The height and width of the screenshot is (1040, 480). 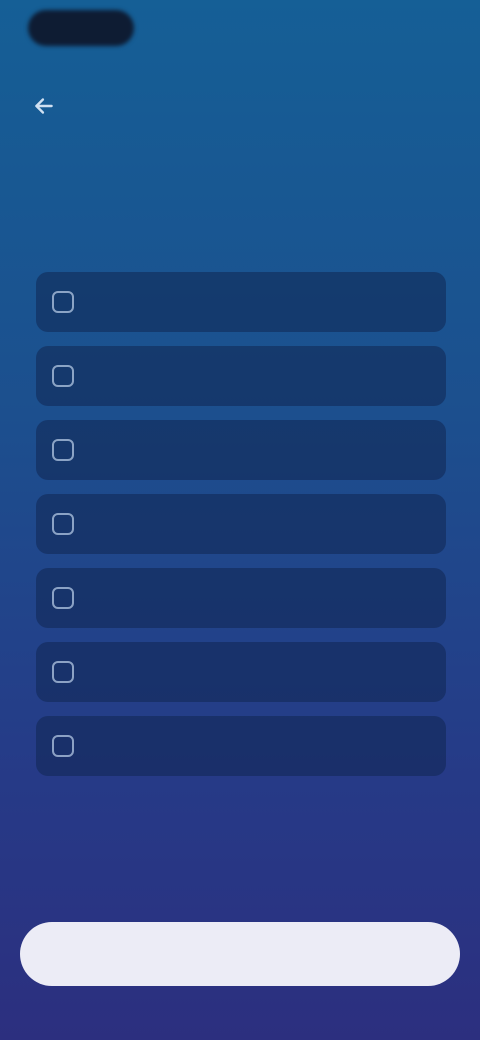 What do you see at coordinates (81, 28) in the screenshot?
I see `app-logo-icon` at bounding box center [81, 28].